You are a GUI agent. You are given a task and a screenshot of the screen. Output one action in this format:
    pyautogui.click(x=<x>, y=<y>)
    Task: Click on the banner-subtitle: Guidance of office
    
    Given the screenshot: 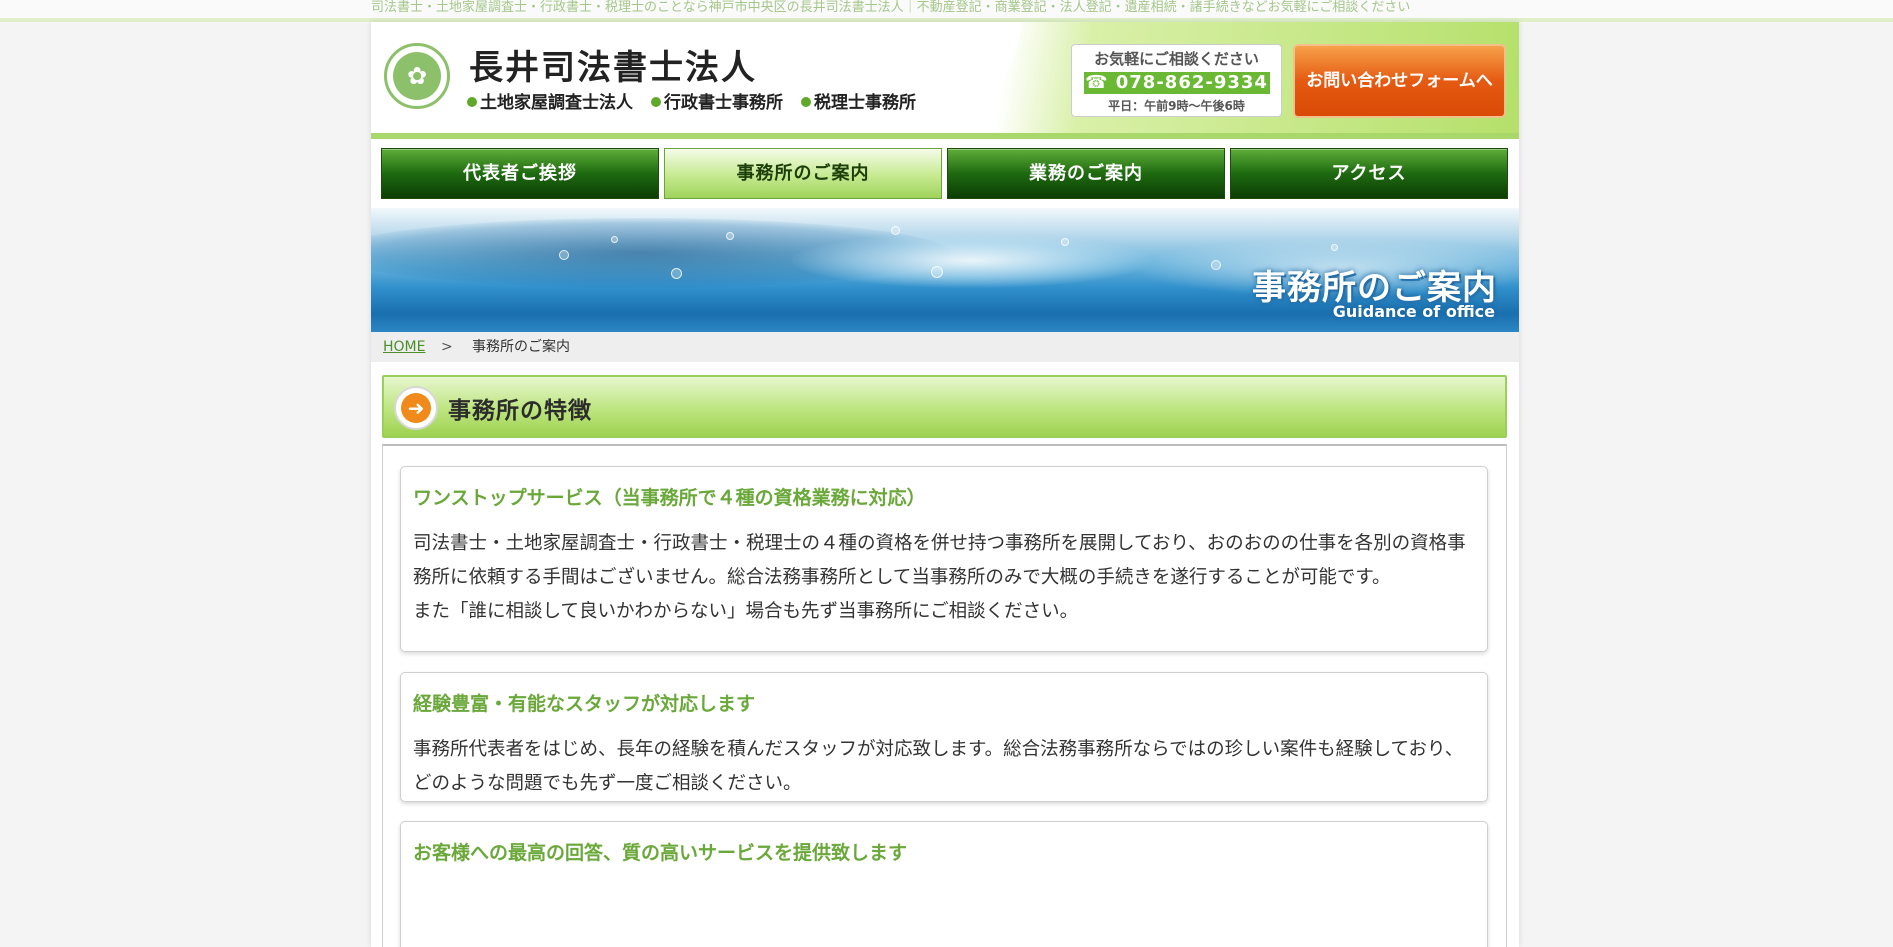 What is the action you would take?
    pyautogui.click(x=1413, y=311)
    